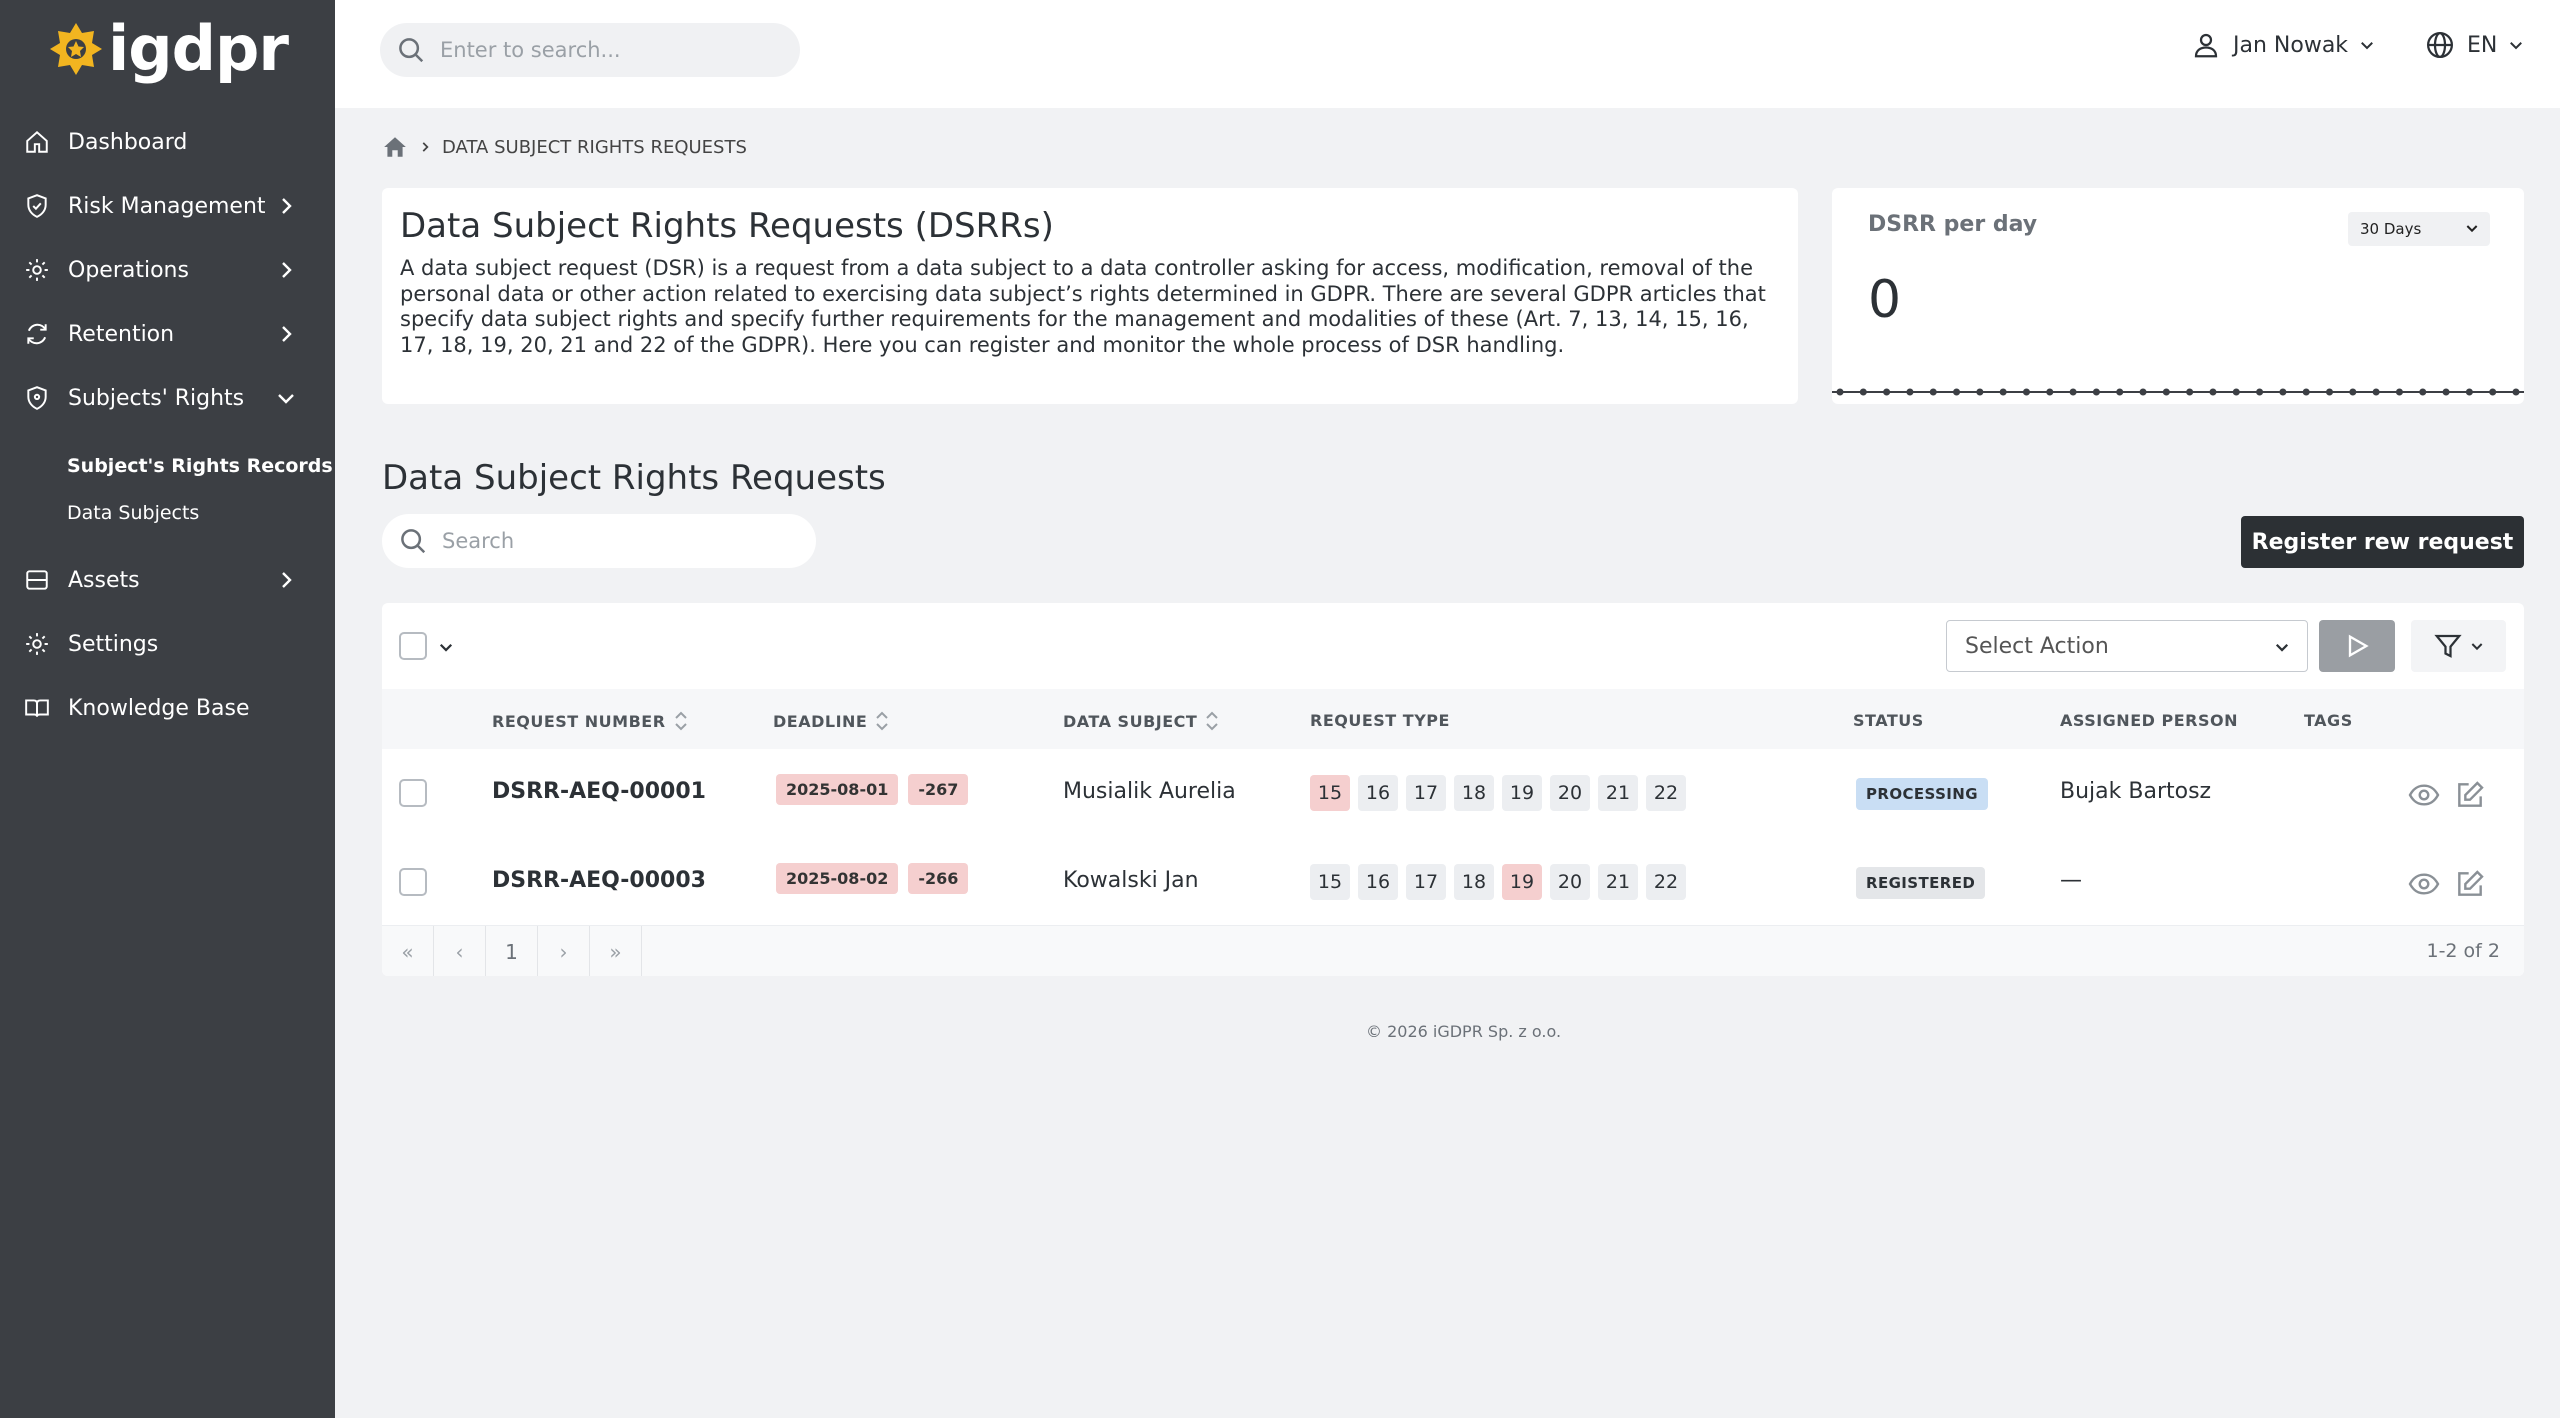  I want to click on search-icon, so click(411, 50).